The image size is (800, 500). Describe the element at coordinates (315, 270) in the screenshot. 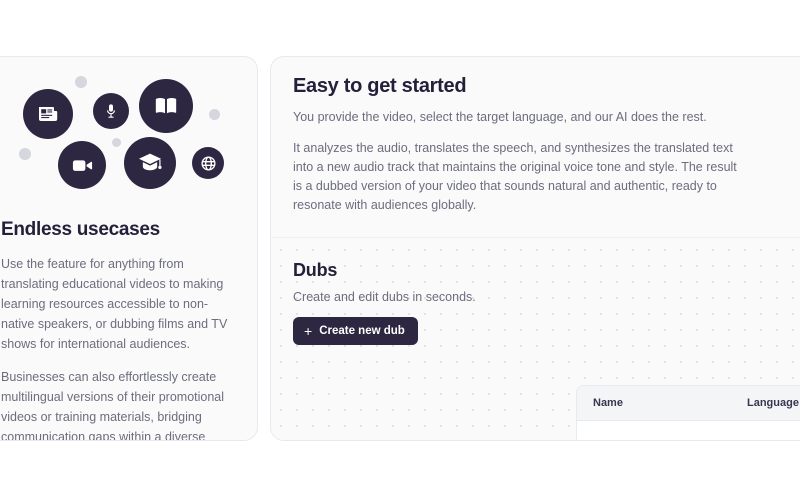

I see `dubs-heading: Dubs` at that location.